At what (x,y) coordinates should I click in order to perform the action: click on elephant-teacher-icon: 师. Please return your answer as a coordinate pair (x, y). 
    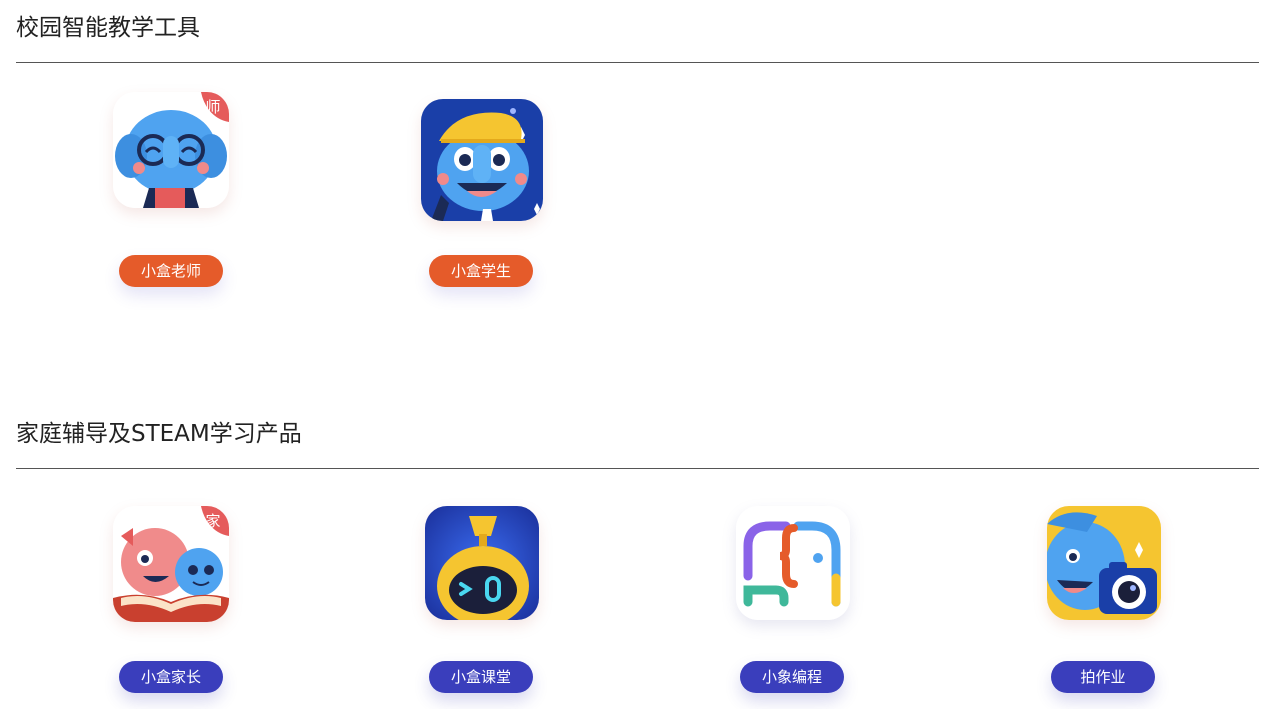
    Looking at the image, I should click on (171, 150).